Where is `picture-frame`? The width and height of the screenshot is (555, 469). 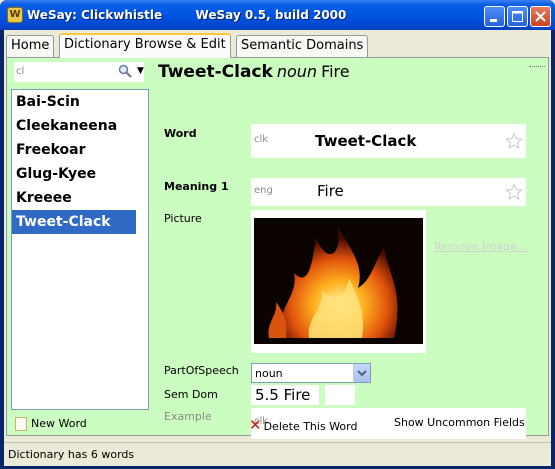
picture-frame is located at coordinates (338, 281).